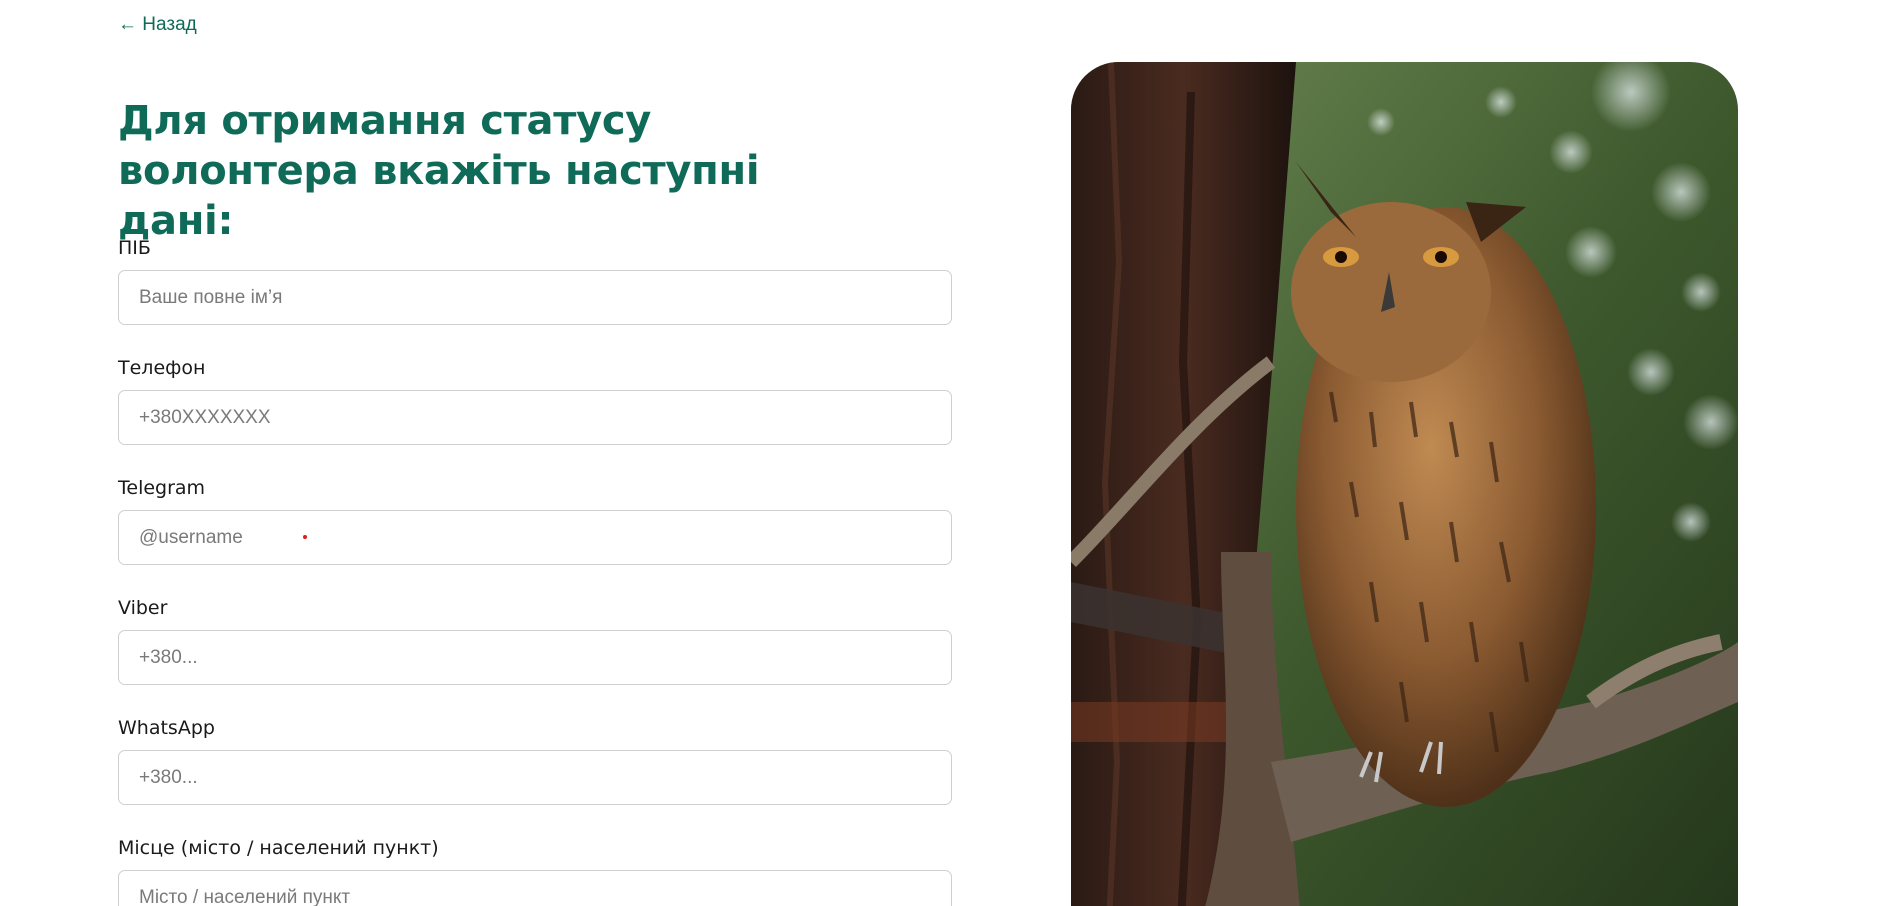 The image size is (1896, 906). What do you see at coordinates (535, 537) in the screenshot?
I see `telegram-input` at bounding box center [535, 537].